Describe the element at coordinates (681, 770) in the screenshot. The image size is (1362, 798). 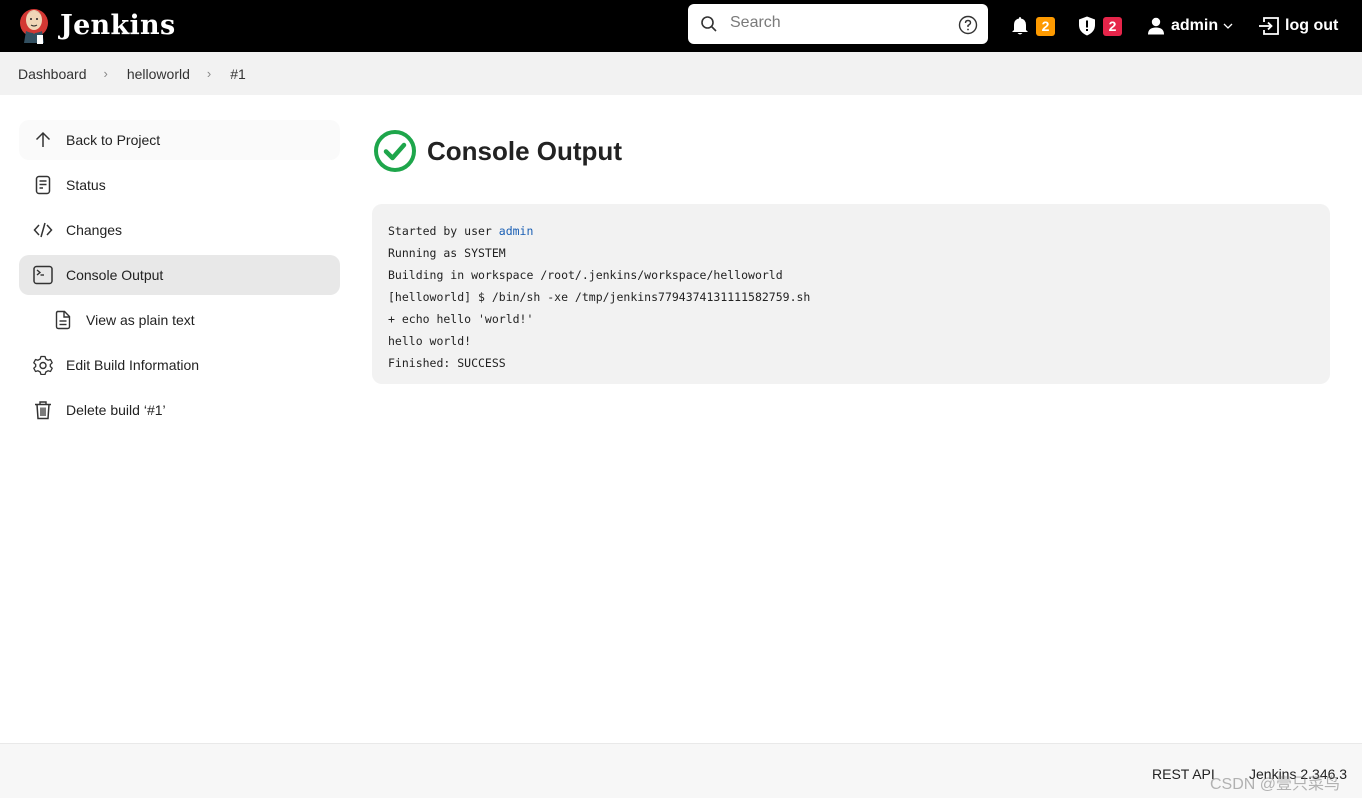
I see `footer: REST API Jenkins 2.346.3` at that location.